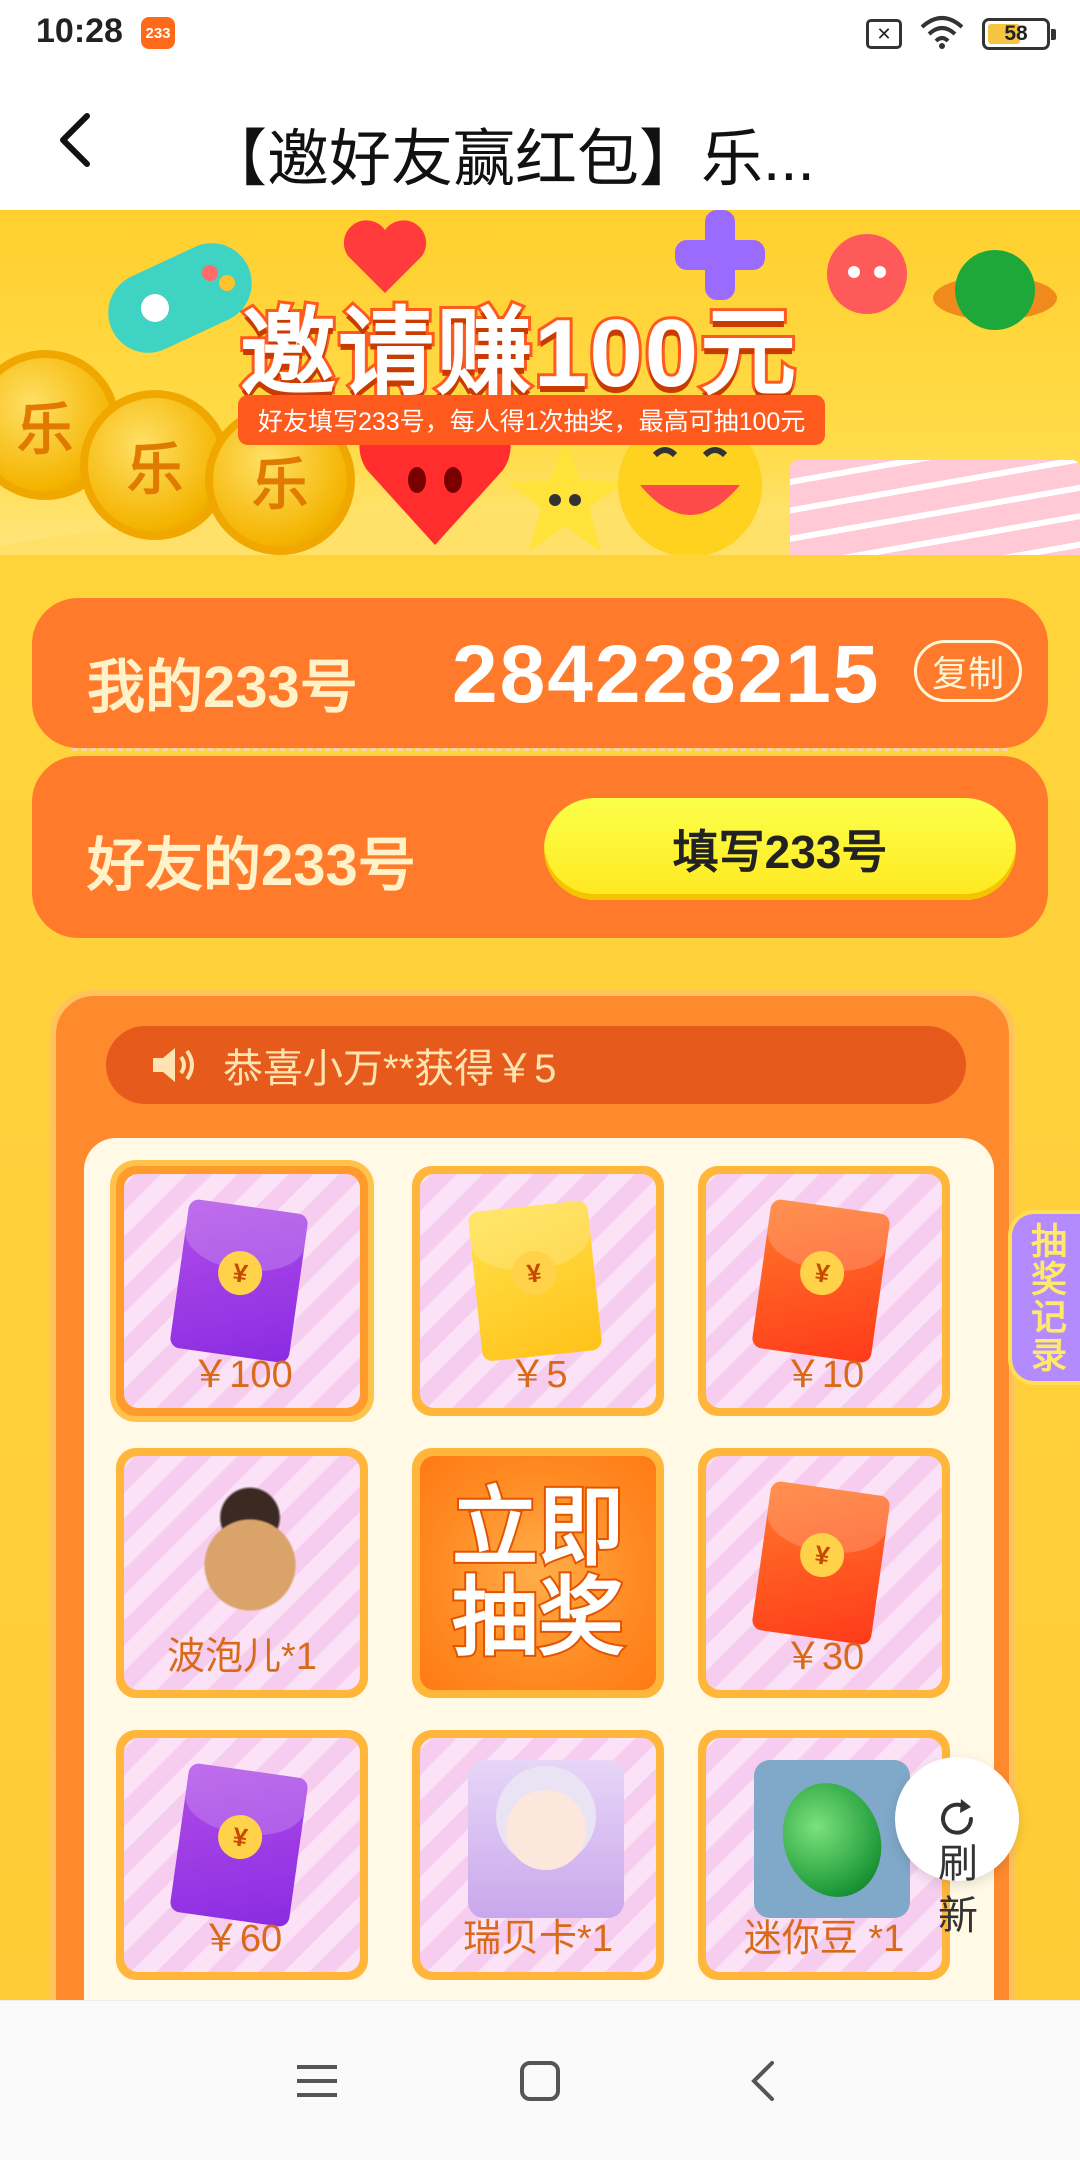  What do you see at coordinates (535, 1281) in the screenshot?
I see `gold-red-envelope-icon: ¥` at bounding box center [535, 1281].